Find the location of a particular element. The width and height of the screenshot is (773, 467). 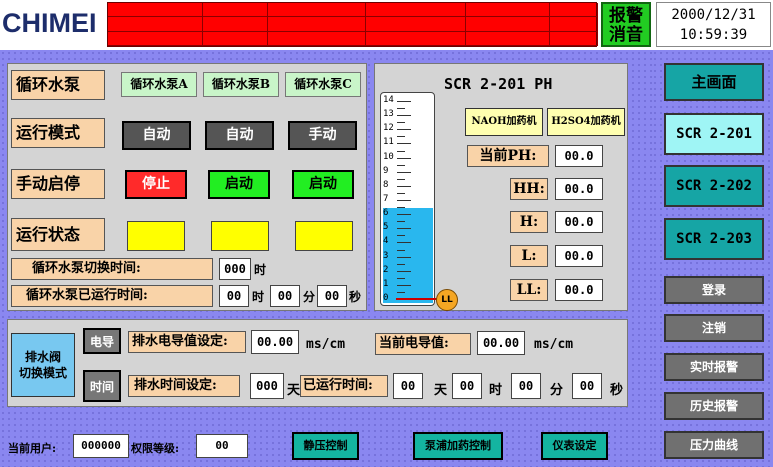

drain-mode-label-1: 排水阀 is located at coordinates (42, 357).